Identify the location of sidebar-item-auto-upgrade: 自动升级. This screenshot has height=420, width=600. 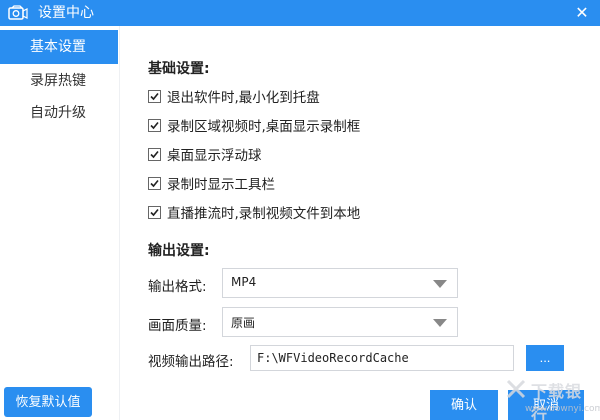
(59, 113).